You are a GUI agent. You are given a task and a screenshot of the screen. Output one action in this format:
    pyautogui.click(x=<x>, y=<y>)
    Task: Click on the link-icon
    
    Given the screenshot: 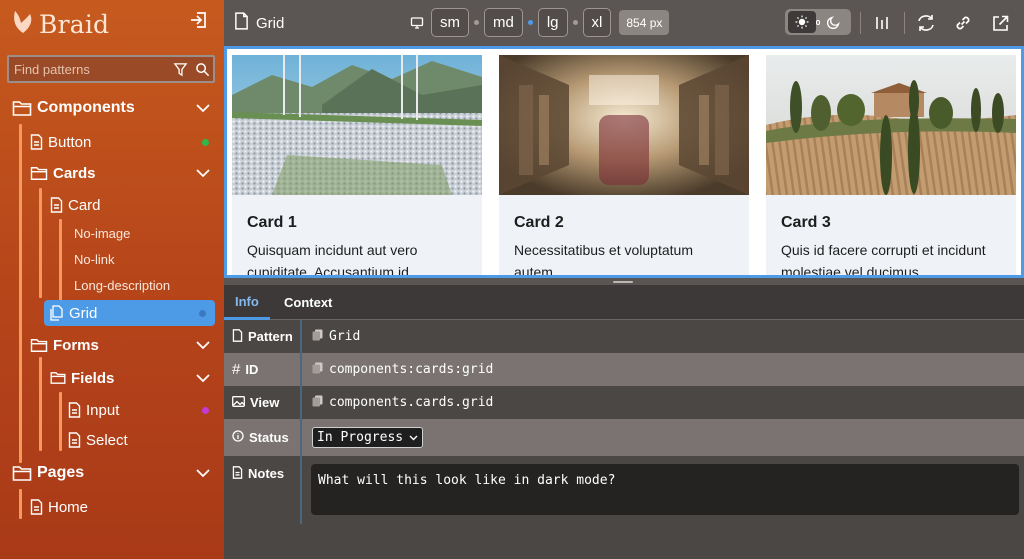 What is the action you would take?
    pyautogui.click(x=963, y=23)
    